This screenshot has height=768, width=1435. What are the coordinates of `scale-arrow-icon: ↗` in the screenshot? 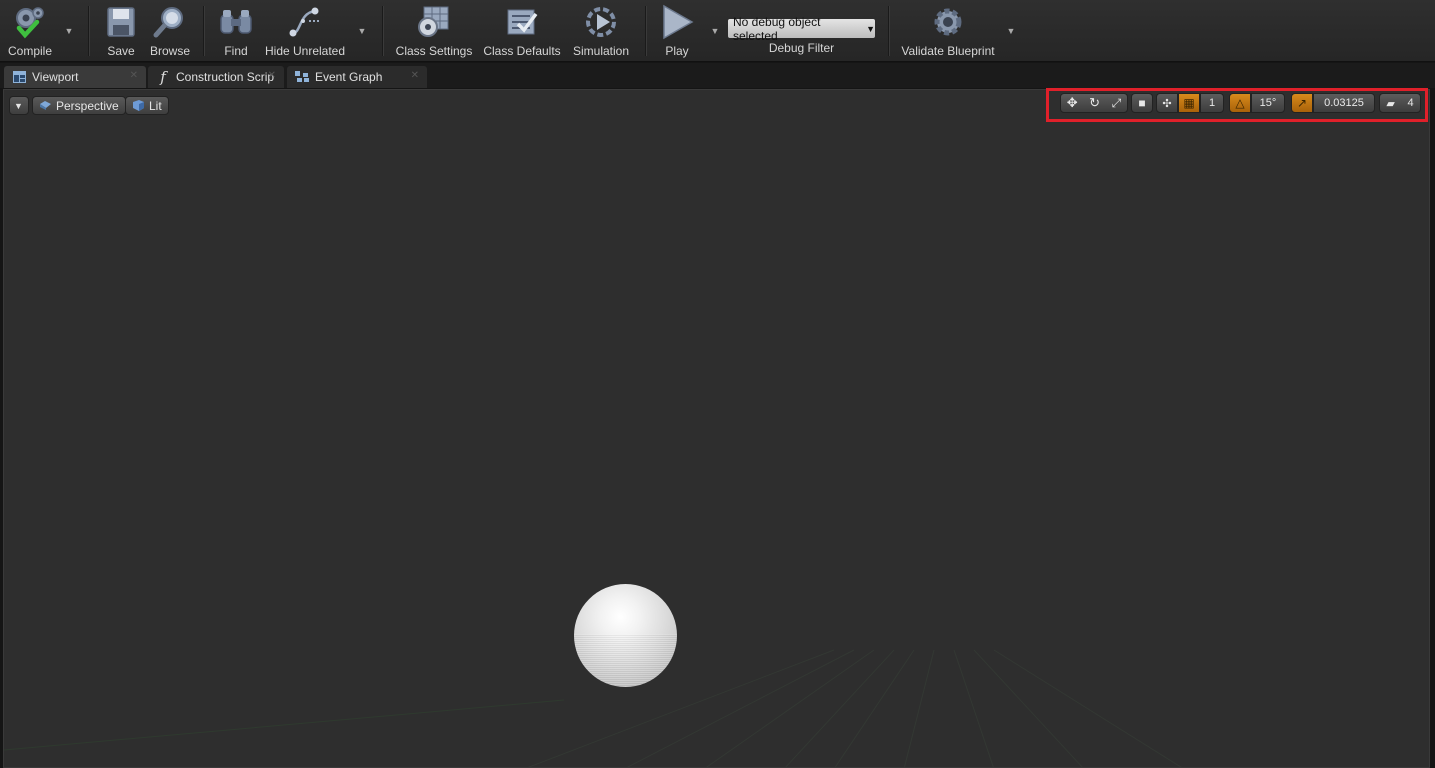 It's located at (1302, 103).